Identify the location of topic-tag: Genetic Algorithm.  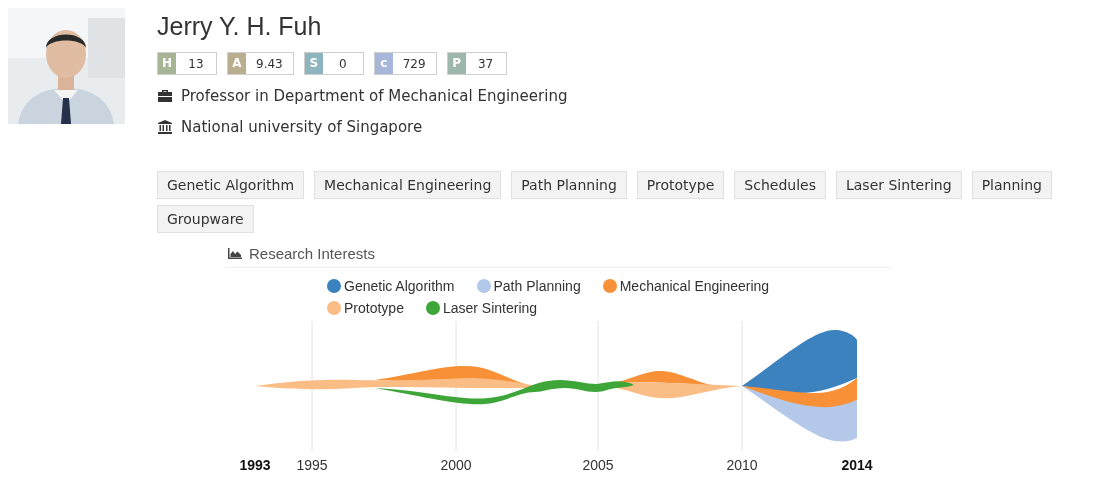
(231, 185).